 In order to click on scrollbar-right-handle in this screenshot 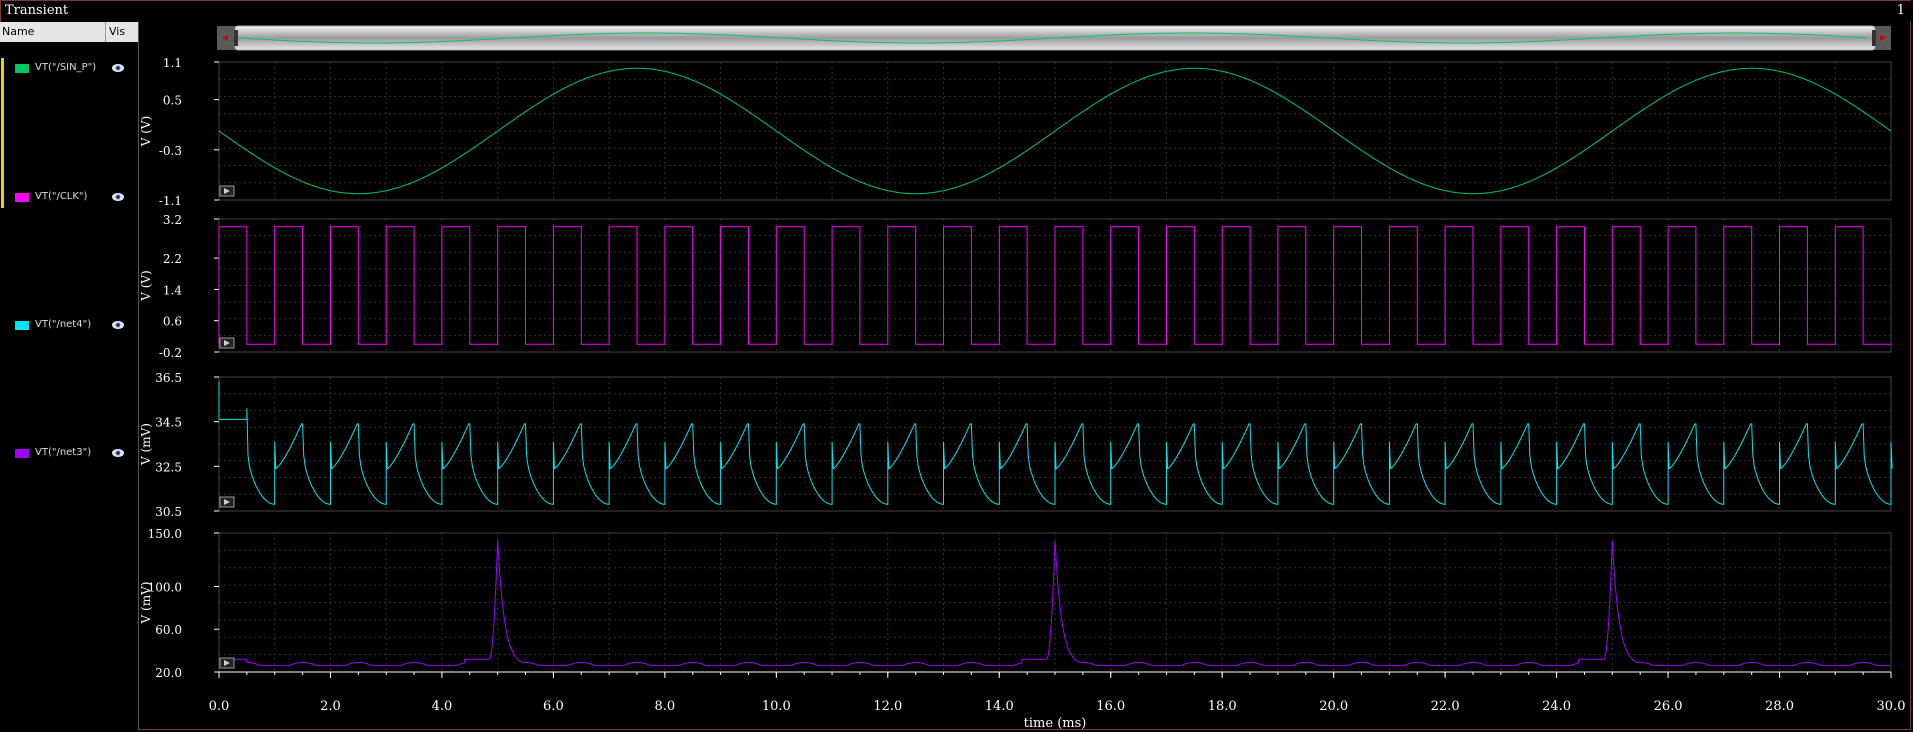, I will do `click(1874, 38)`.